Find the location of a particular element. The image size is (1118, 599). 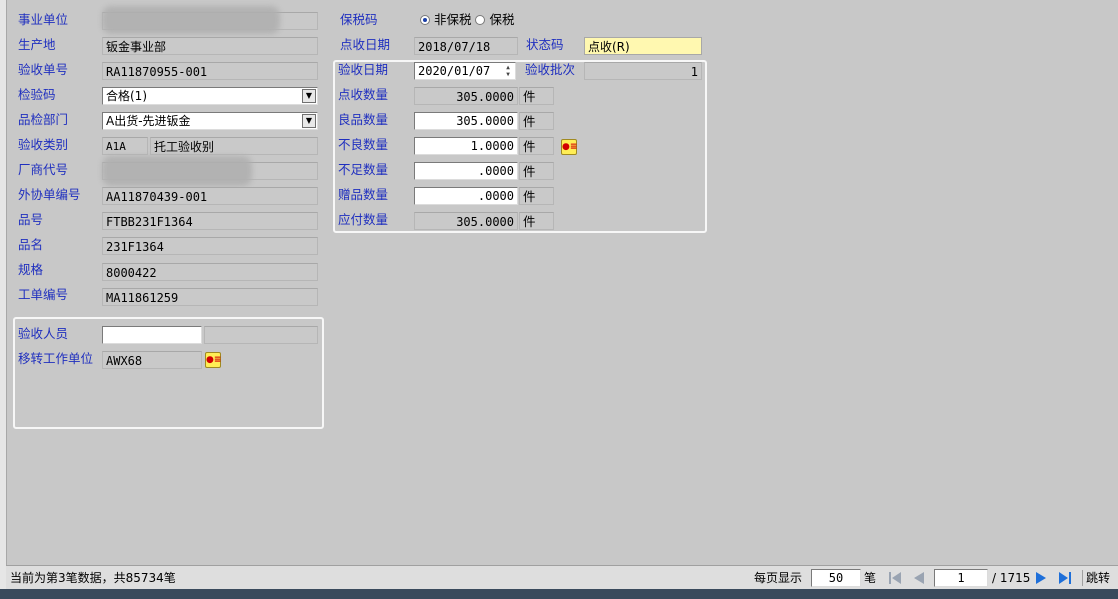

date-spinner: ▲ ▼ is located at coordinates (508, 71).